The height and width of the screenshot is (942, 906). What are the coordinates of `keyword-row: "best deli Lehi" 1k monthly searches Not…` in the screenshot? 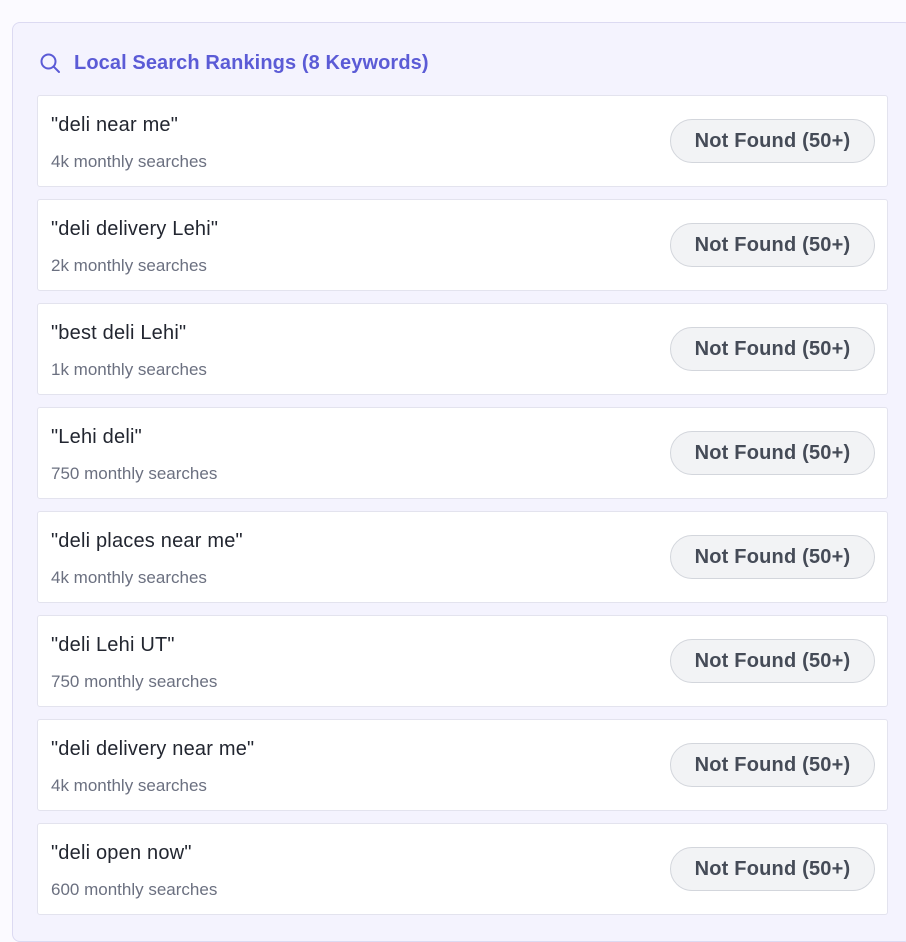 It's located at (462, 349).